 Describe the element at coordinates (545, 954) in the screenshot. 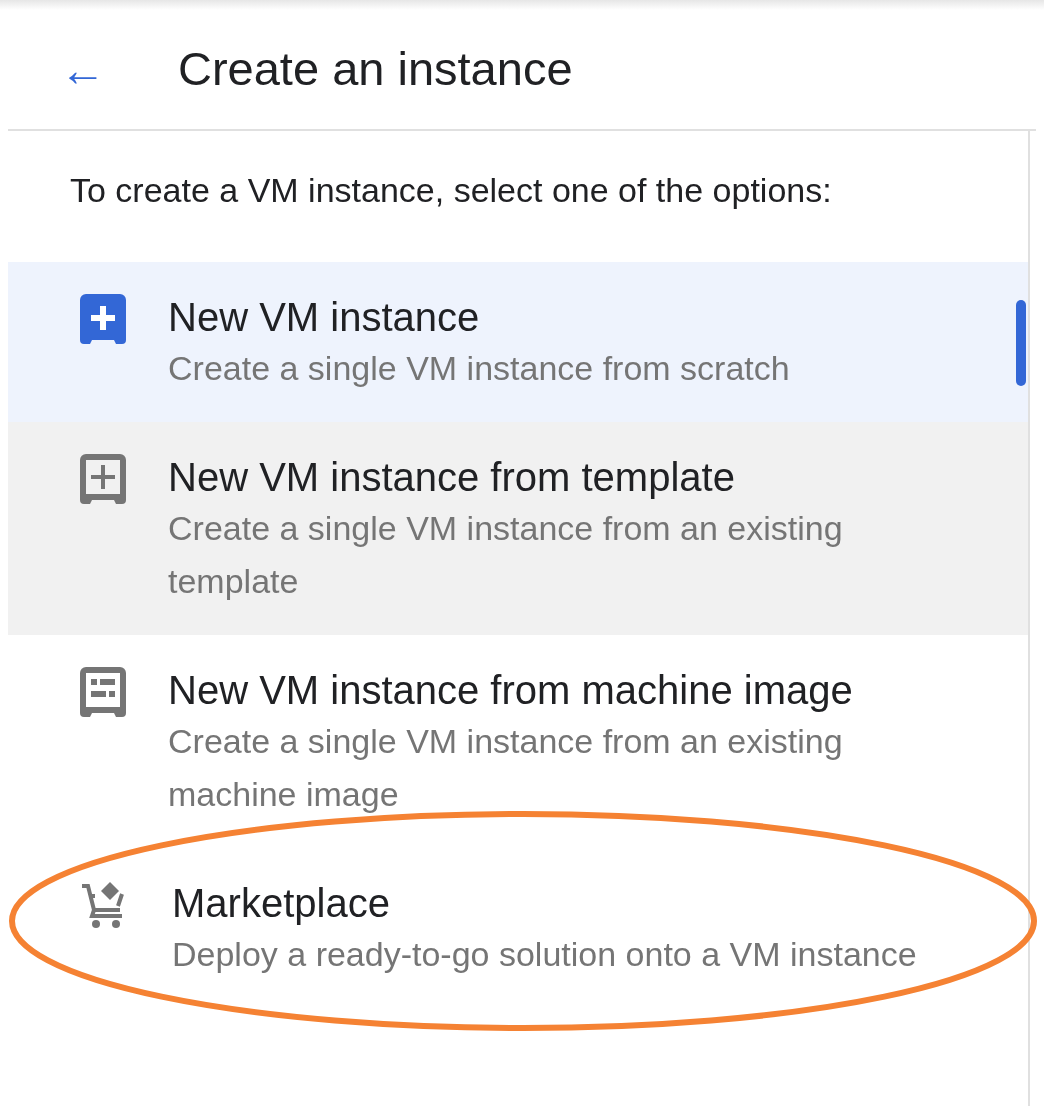

I see `option-description: Deploy a ready-to-go solution onto a VM instance` at that location.